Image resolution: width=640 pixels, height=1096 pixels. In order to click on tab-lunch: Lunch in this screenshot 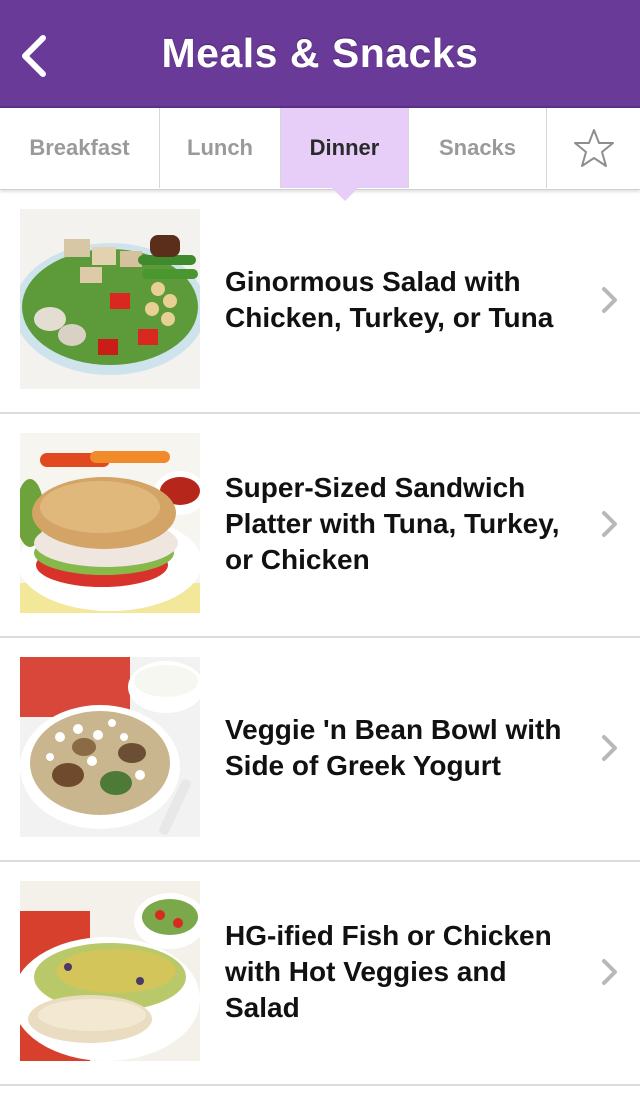, I will do `click(220, 148)`.